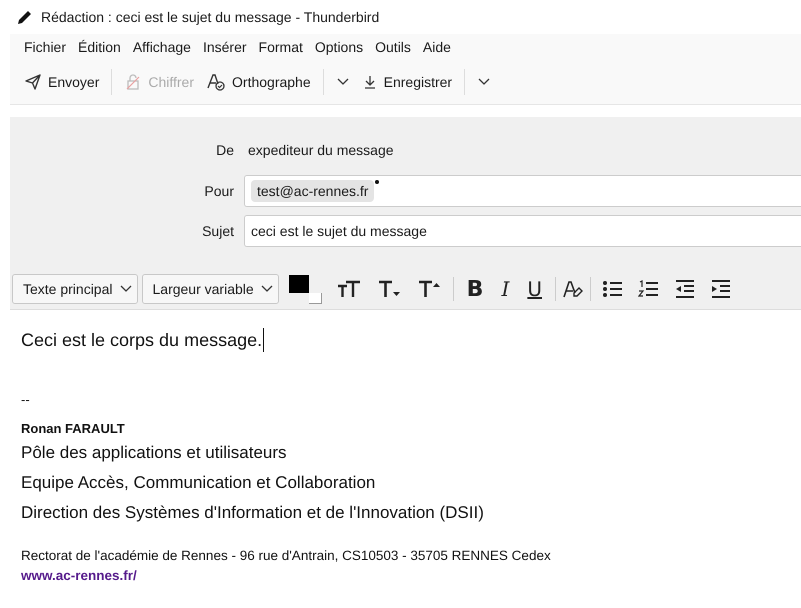 The height and width of the screenshot is (608, 801). Describe the element at coordinates (224, 47) in the screenshot. I see `menu-item: Insérer` at that location.